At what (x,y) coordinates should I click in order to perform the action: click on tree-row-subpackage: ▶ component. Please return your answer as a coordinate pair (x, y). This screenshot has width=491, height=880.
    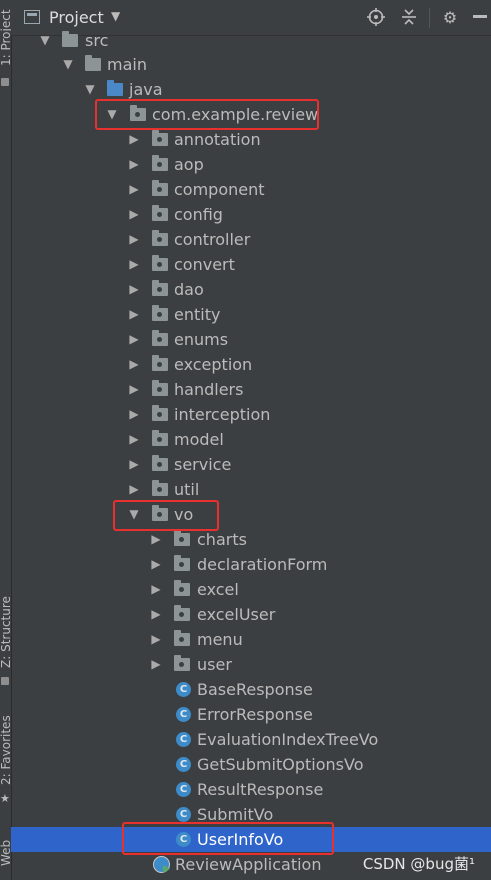
    Looking at the image, I should click on (251, 189).